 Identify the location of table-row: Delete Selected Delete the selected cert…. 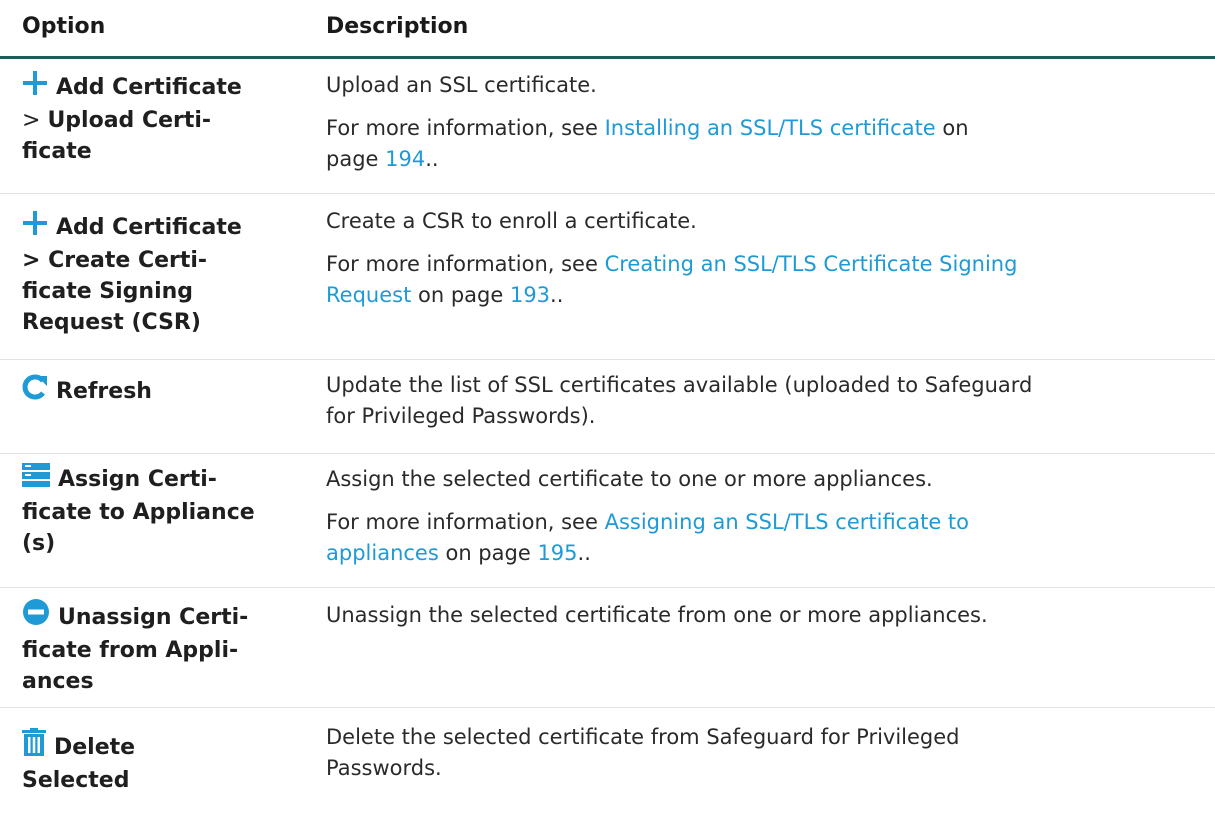
(607, 765).